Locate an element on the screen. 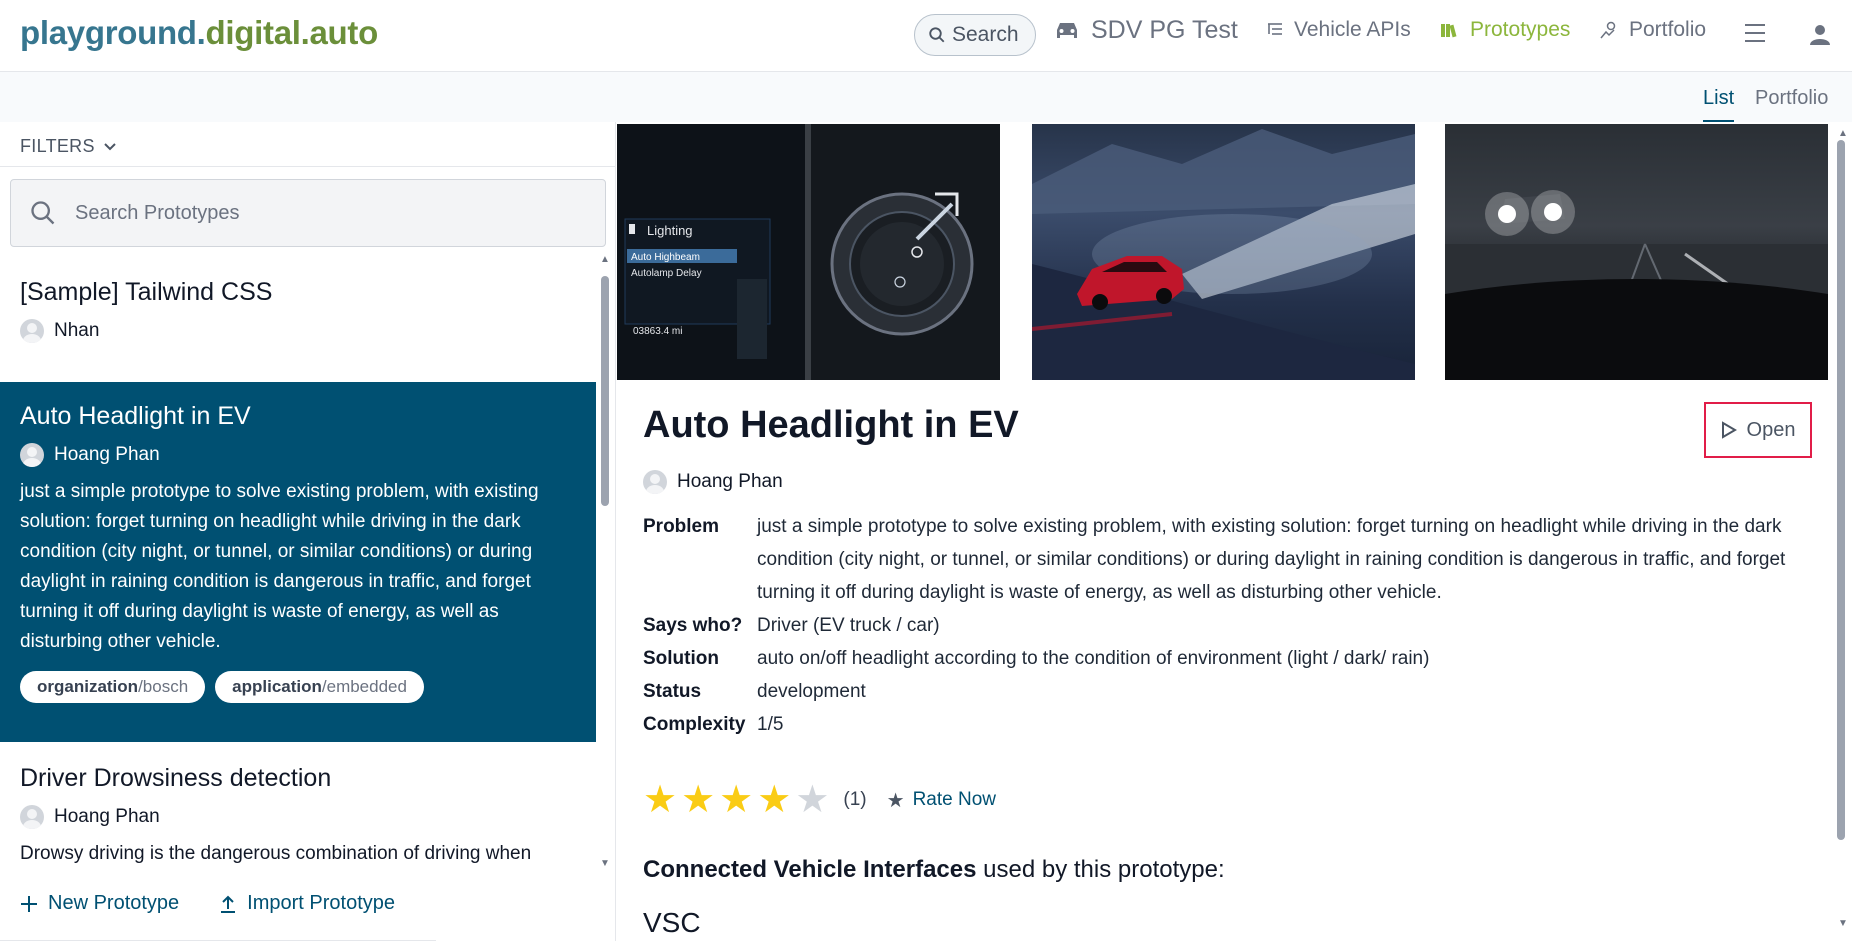  nav-prototypes: Prototypes is located at coordinates (1505, 30).